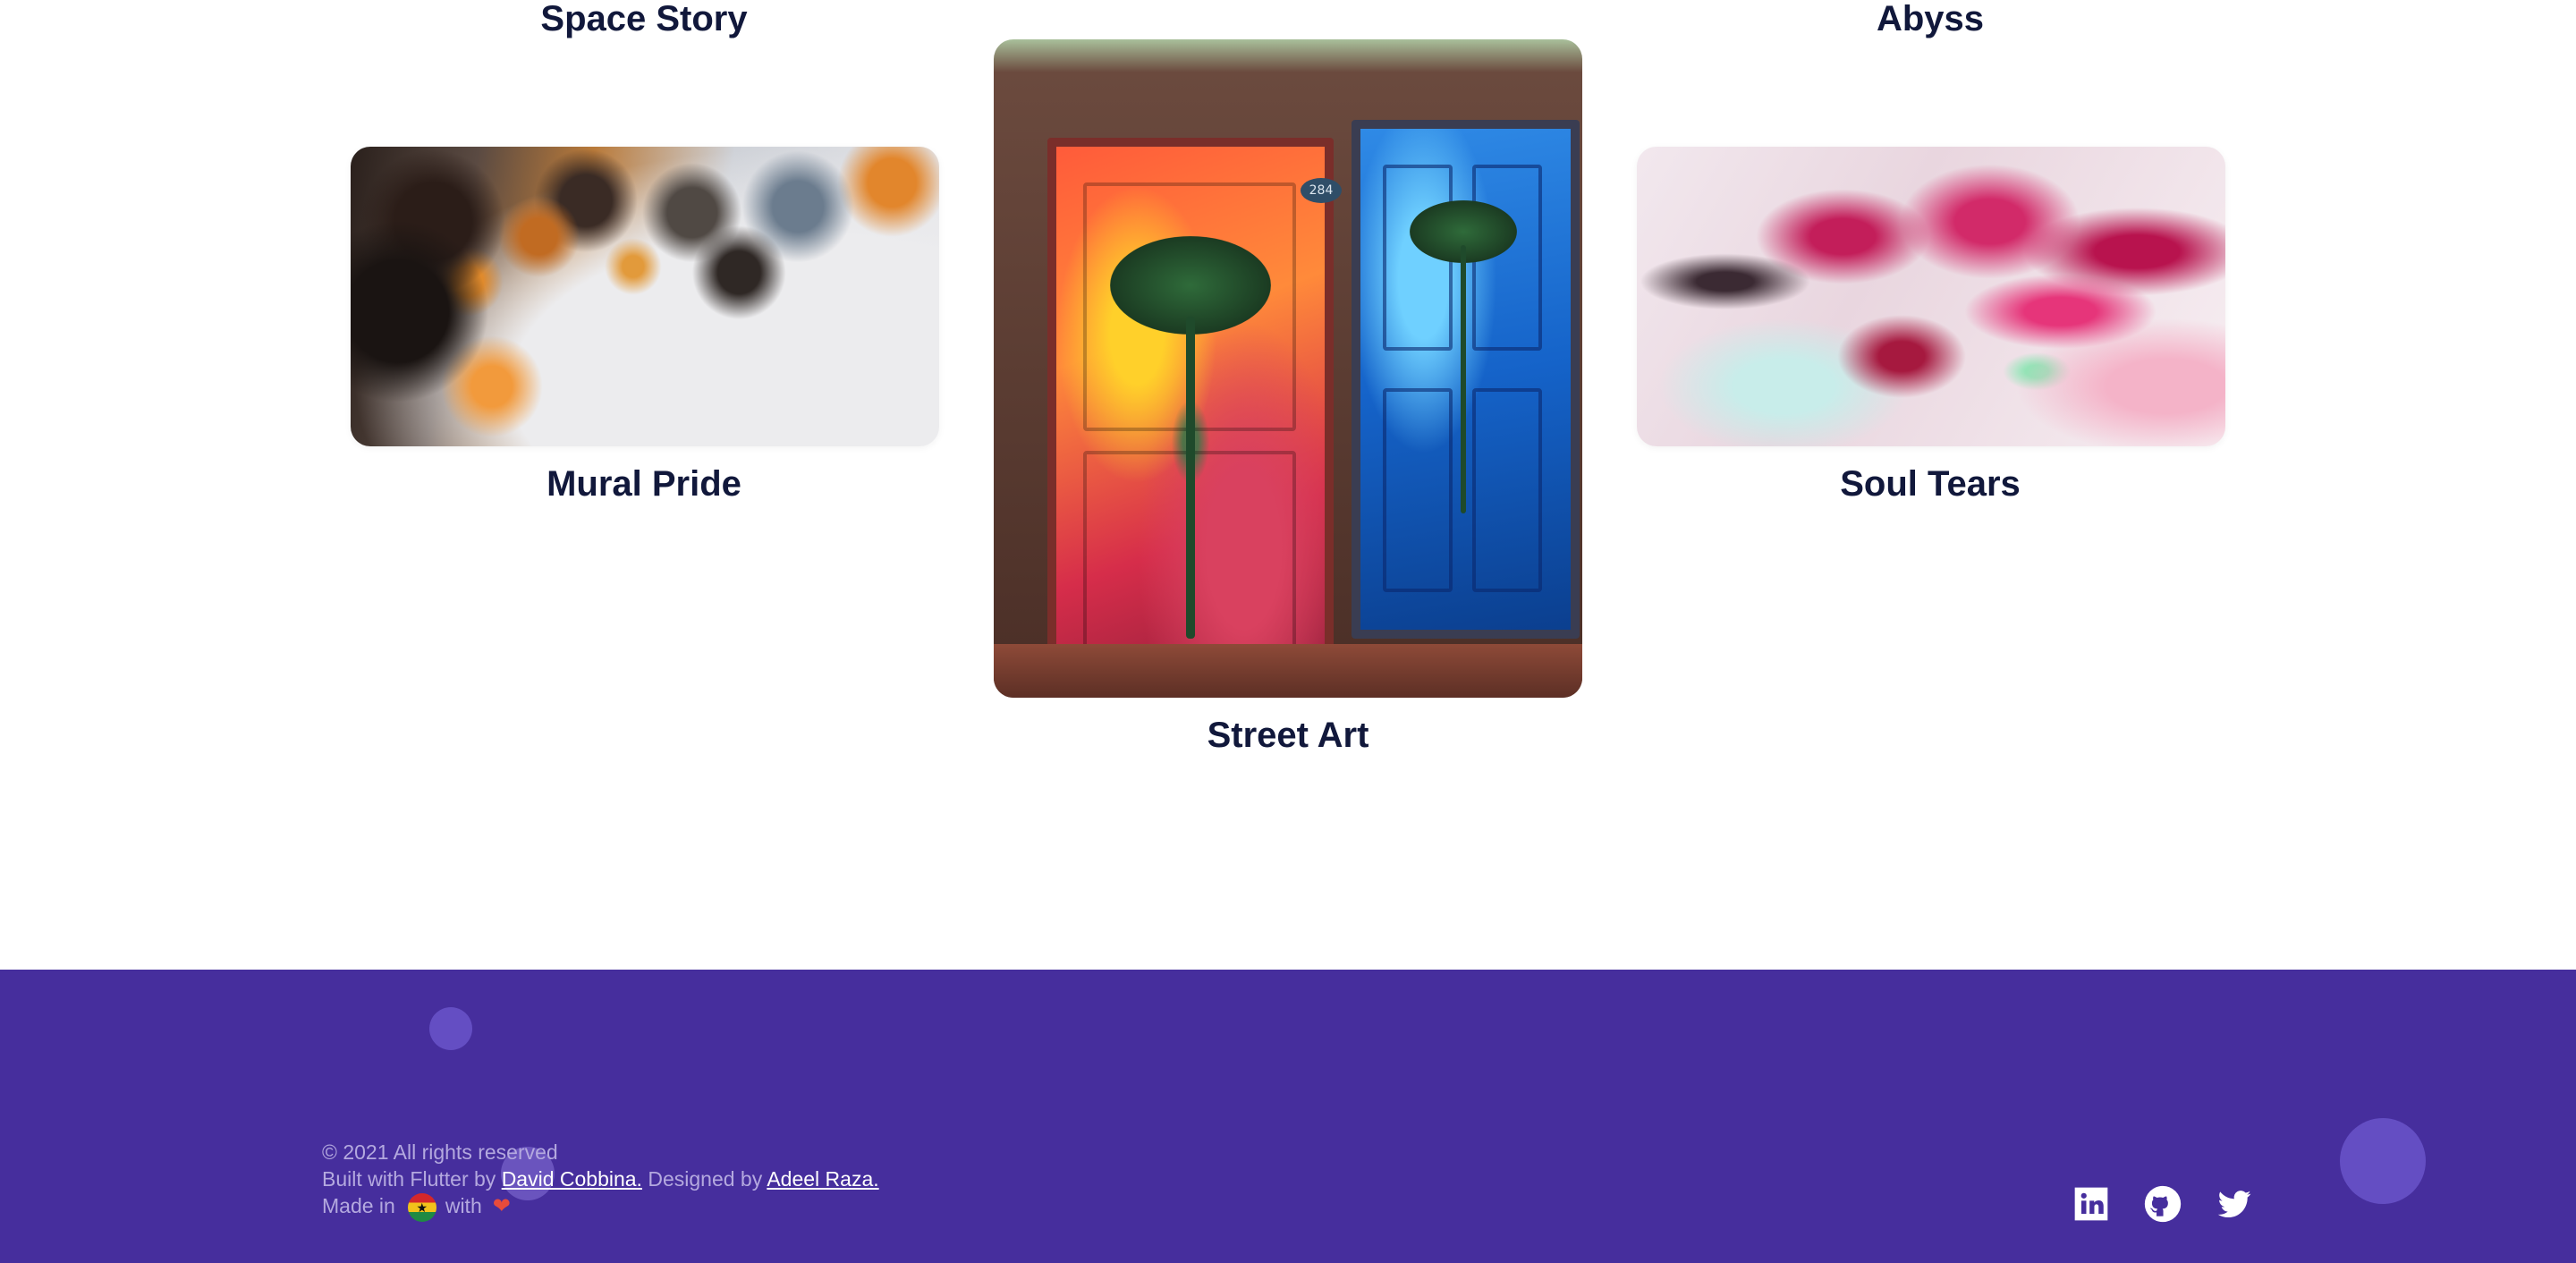 The height and width of the screenshot is (1263, 2576). What do you see at coordinates (501, 1206) in the screenshot?
I see `heart-icon: ❤` at bounding box center [501, 1206].